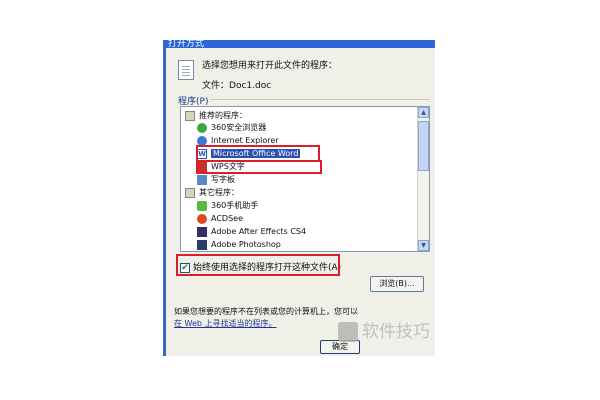  What do you see at coordinates (246, 244) in the screenshot?
I see `program-label: Adobe Photoshop` at bounding box center [246, 244].